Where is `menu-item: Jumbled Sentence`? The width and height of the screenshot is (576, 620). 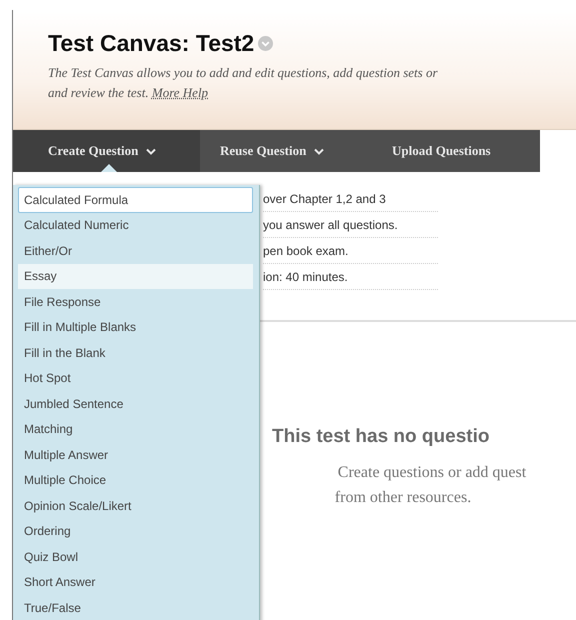
menu-item: Jumbled Sentence is located at coordinates (135, 403).